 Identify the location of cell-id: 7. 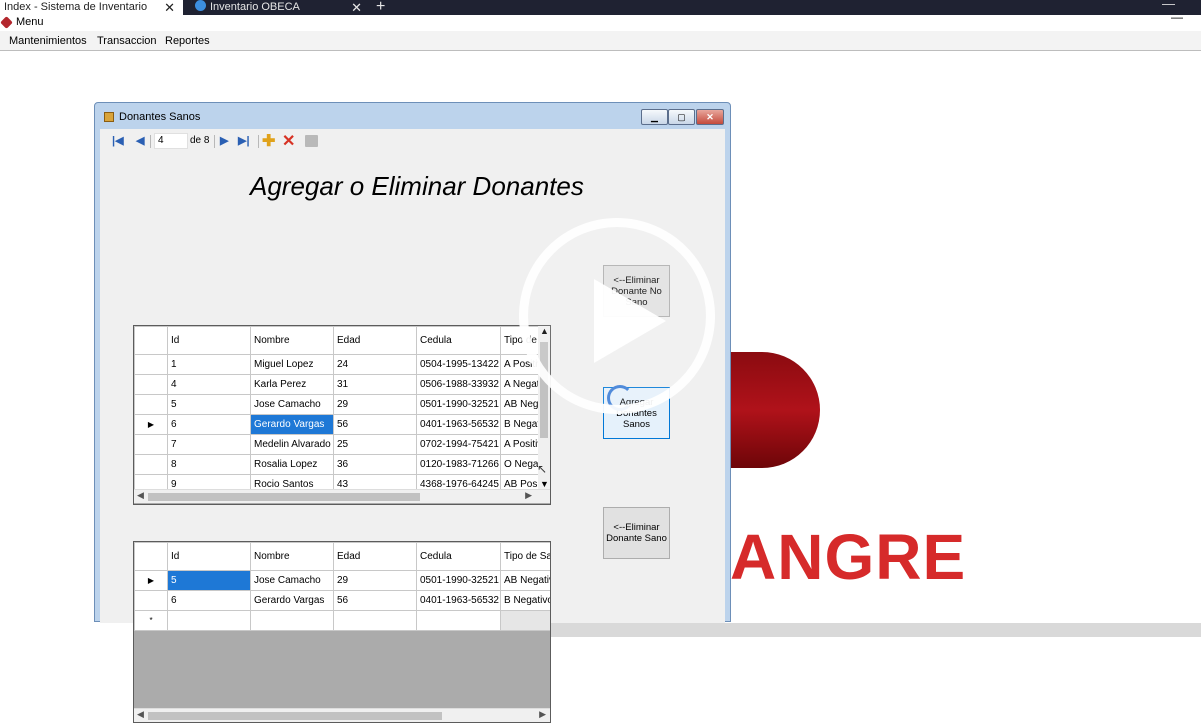
(209, 444).